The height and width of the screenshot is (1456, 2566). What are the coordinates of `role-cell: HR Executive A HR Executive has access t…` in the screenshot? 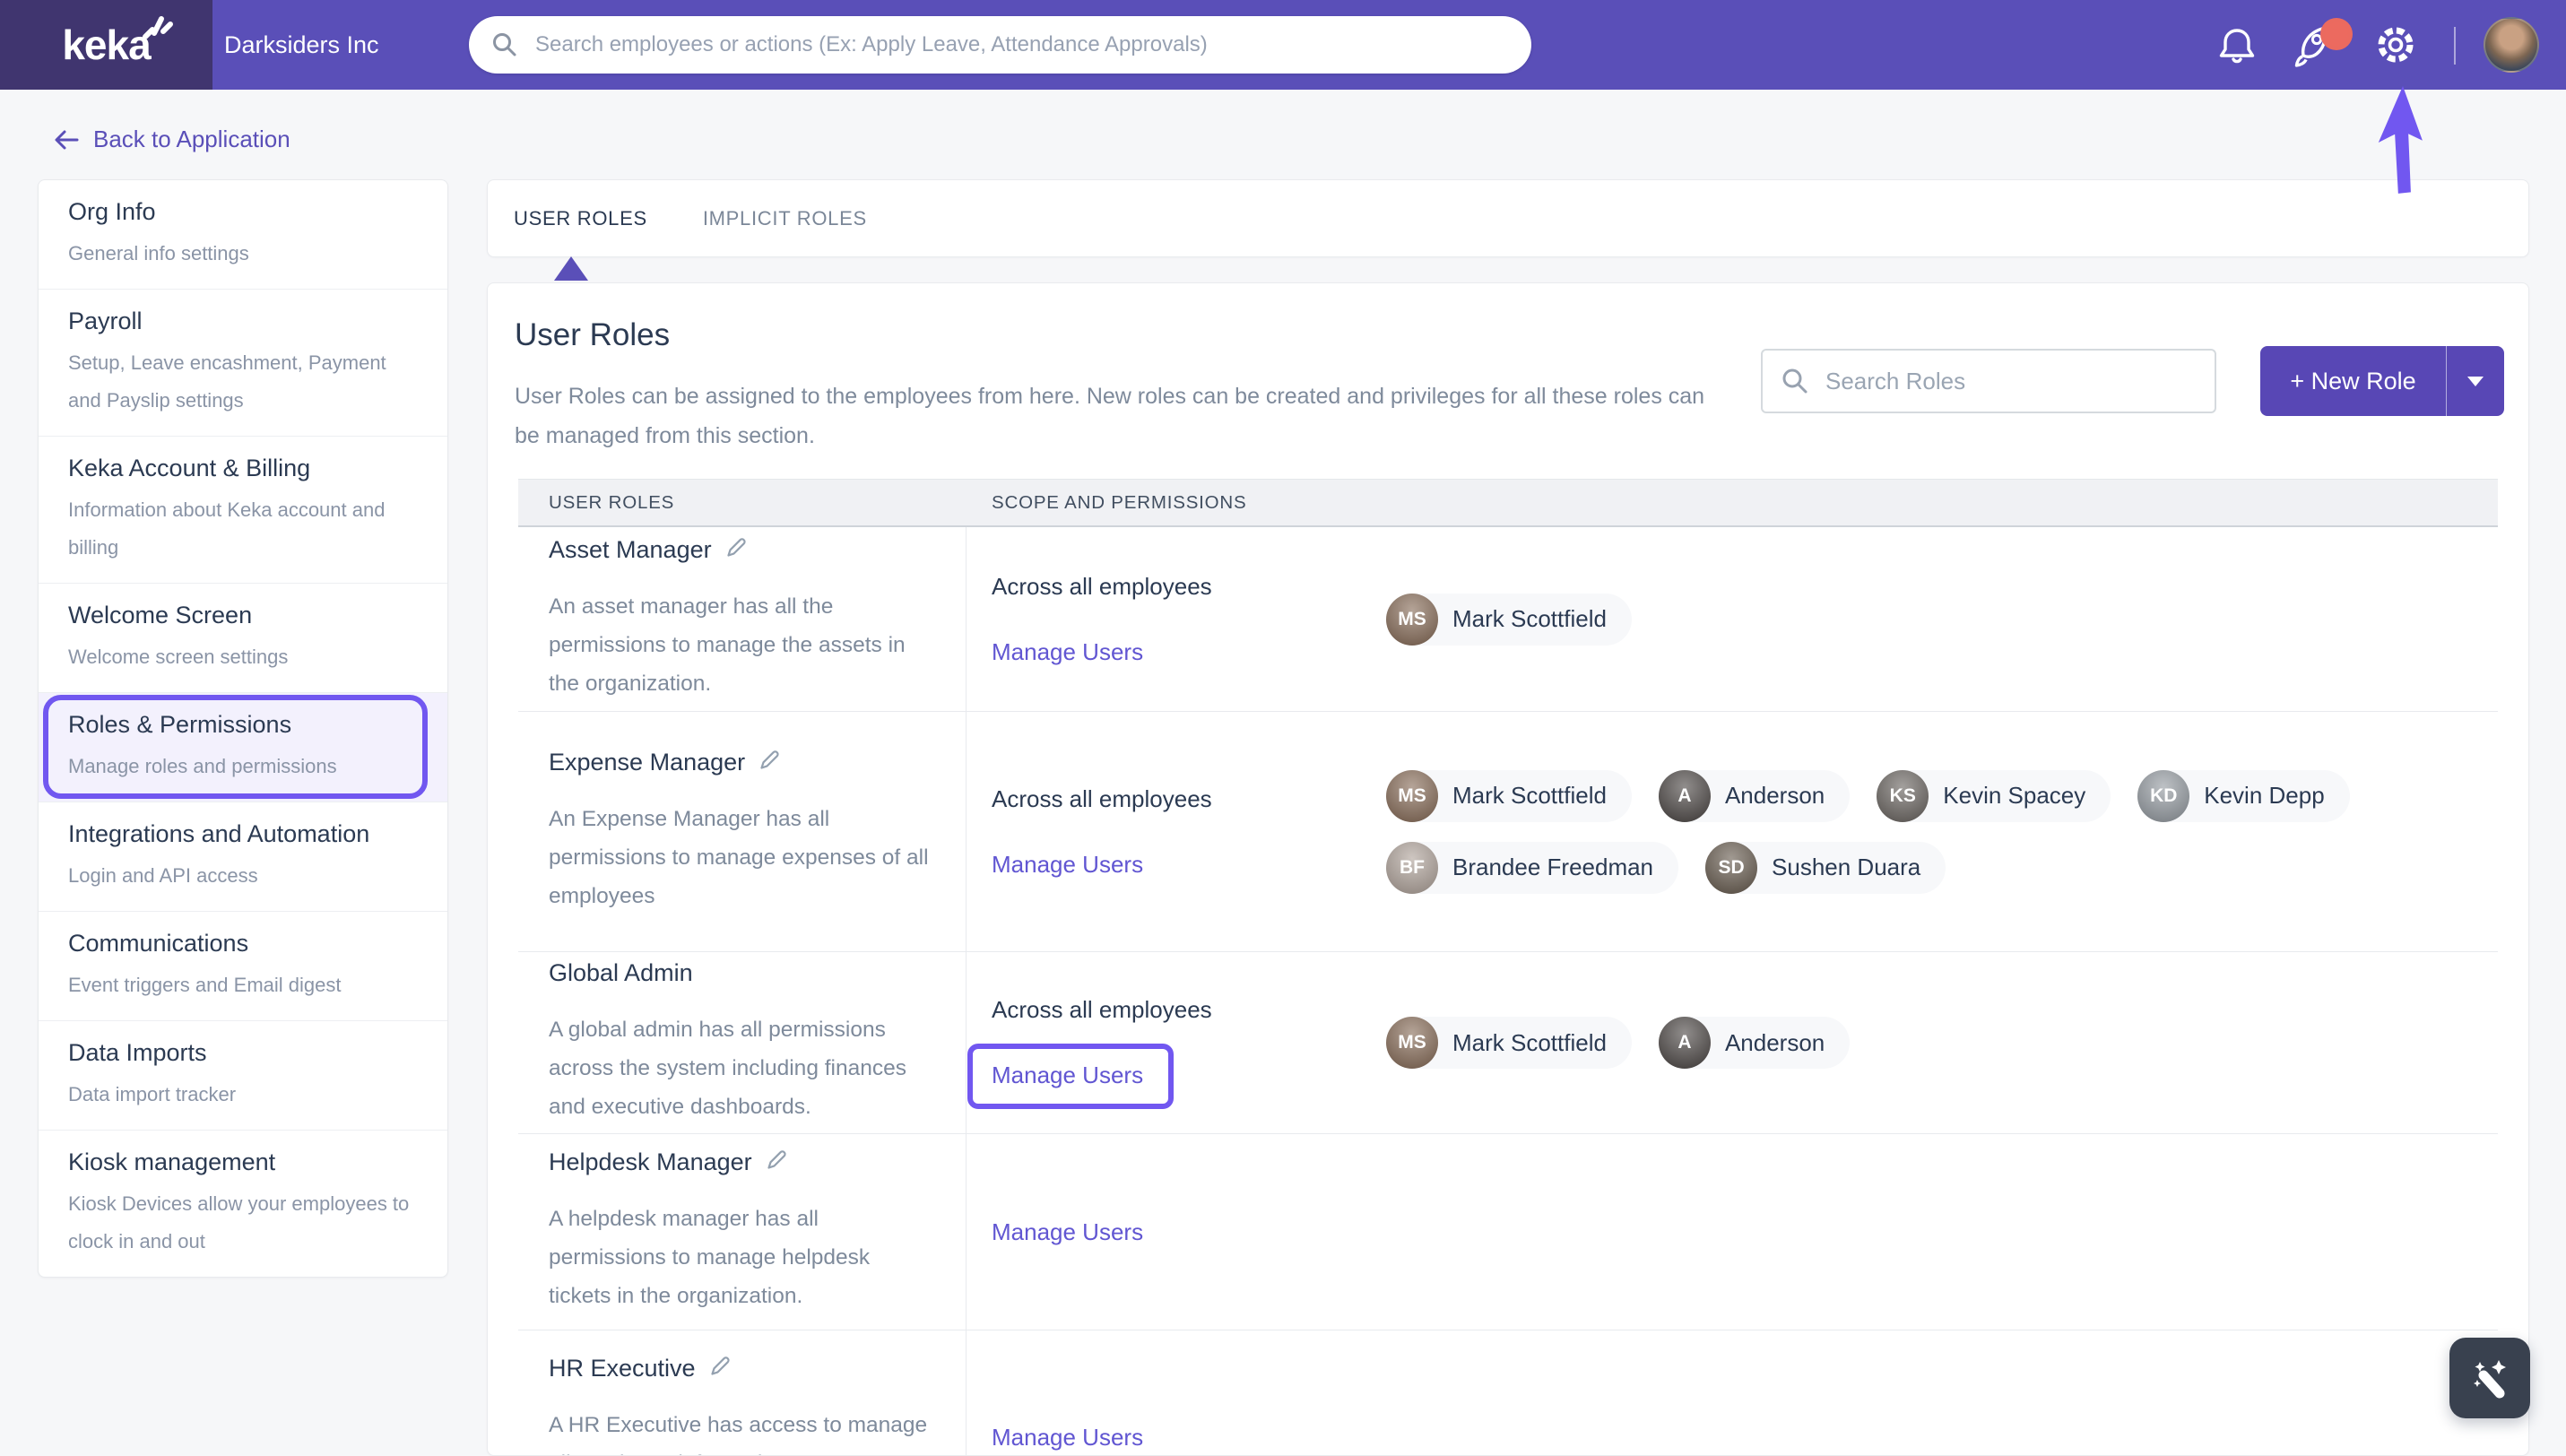 It's located at (742, 1393).